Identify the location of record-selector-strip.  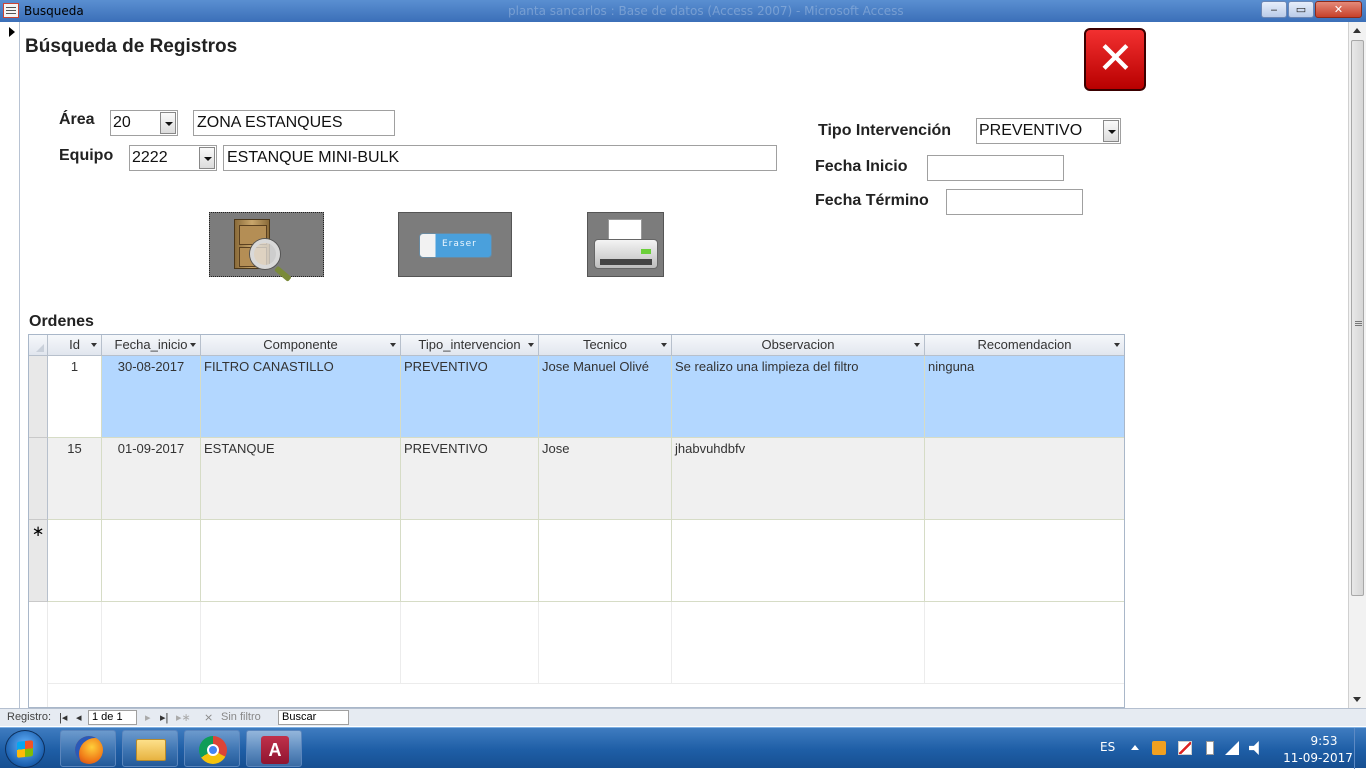
(10, 365).